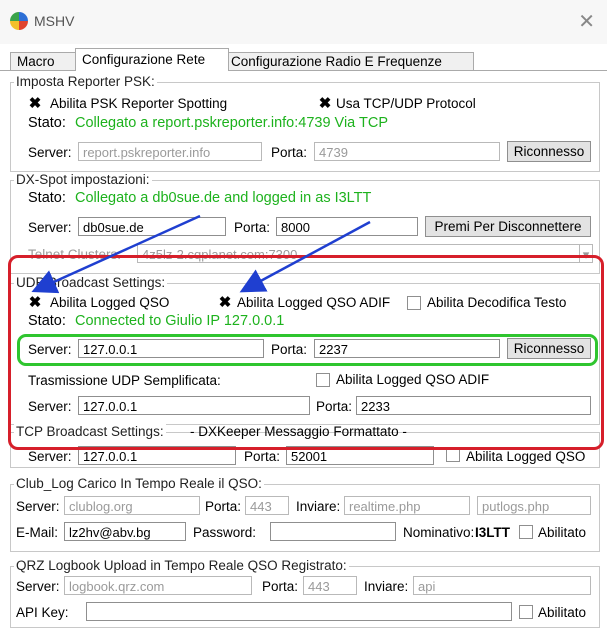 The width and height of the screenshot is (607, 635). What do you see at coordinates (152, 59) in the screenshot?
I see `tab-configurazione-rete: Configurazione Rete` at bounding box center [152, 59].